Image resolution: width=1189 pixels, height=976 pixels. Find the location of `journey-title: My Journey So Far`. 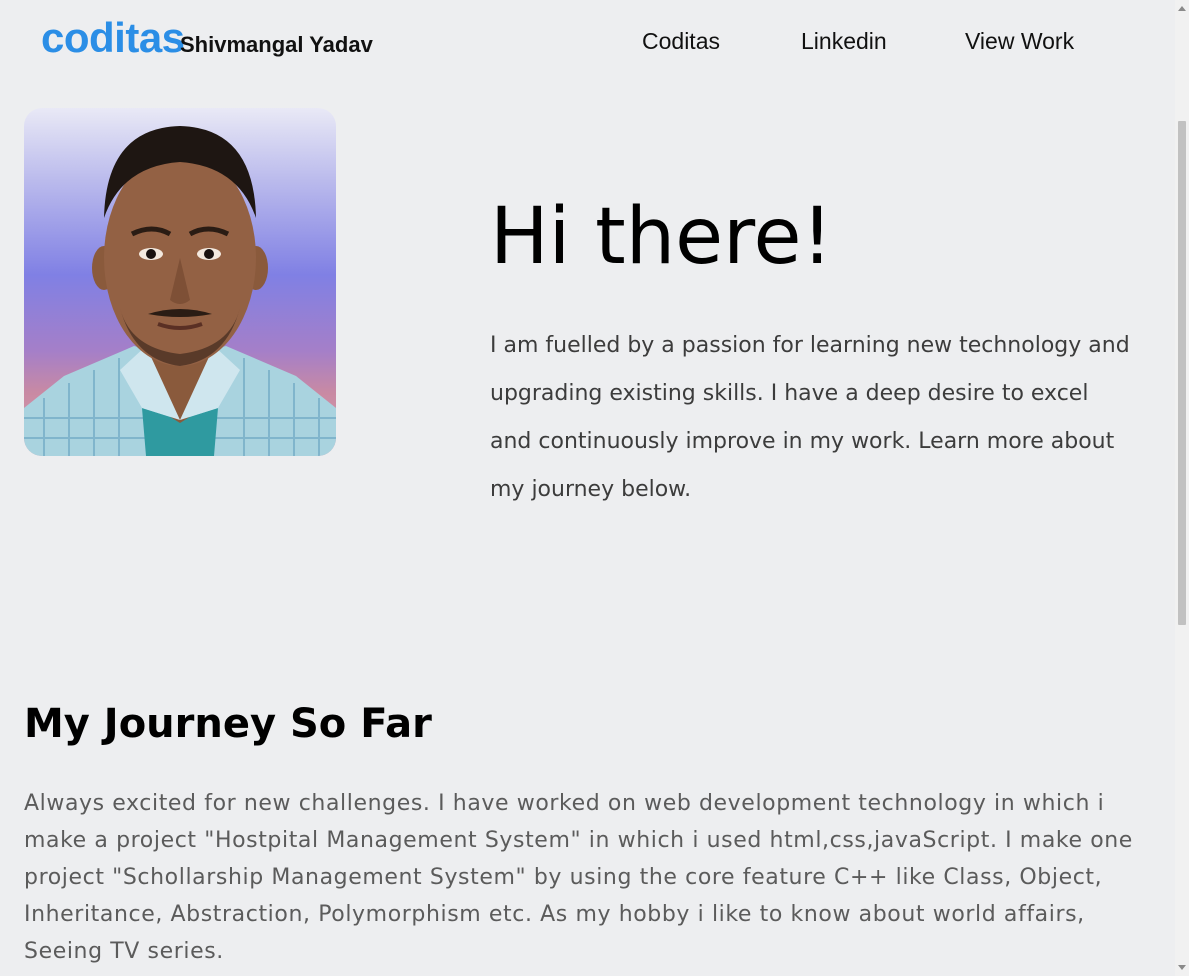

journey-title: My Journey So Far is located at coordinates (228, 724).